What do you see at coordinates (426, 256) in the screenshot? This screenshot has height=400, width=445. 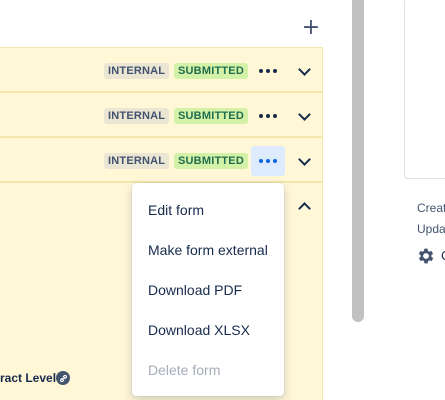 I see `gear-icon` at bounding box center [426, 256].